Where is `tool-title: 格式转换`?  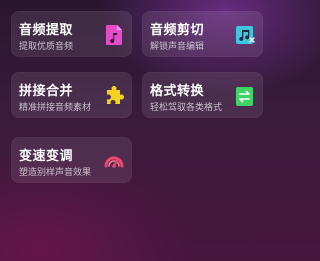
tool-title: 格式转换 is located at coordinates (177, 91).